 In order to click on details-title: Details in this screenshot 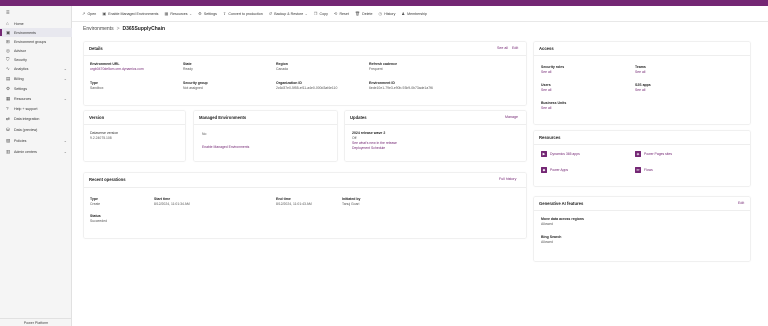, I will do `click(96, 48)`.